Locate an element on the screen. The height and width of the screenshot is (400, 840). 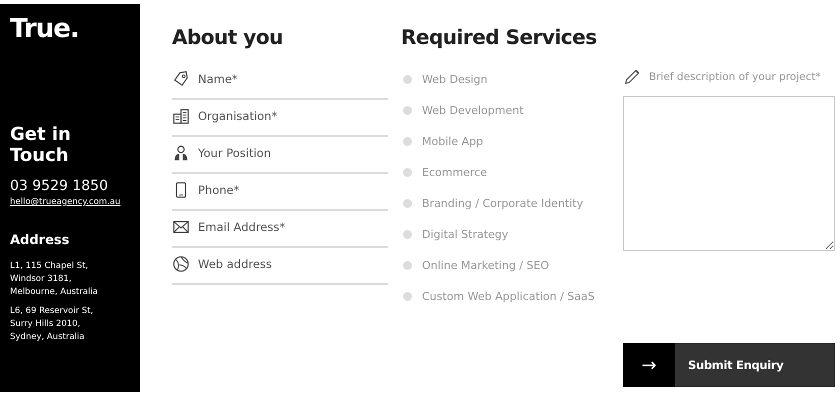
input-field: Your Position is located at coordinates (293, 153).